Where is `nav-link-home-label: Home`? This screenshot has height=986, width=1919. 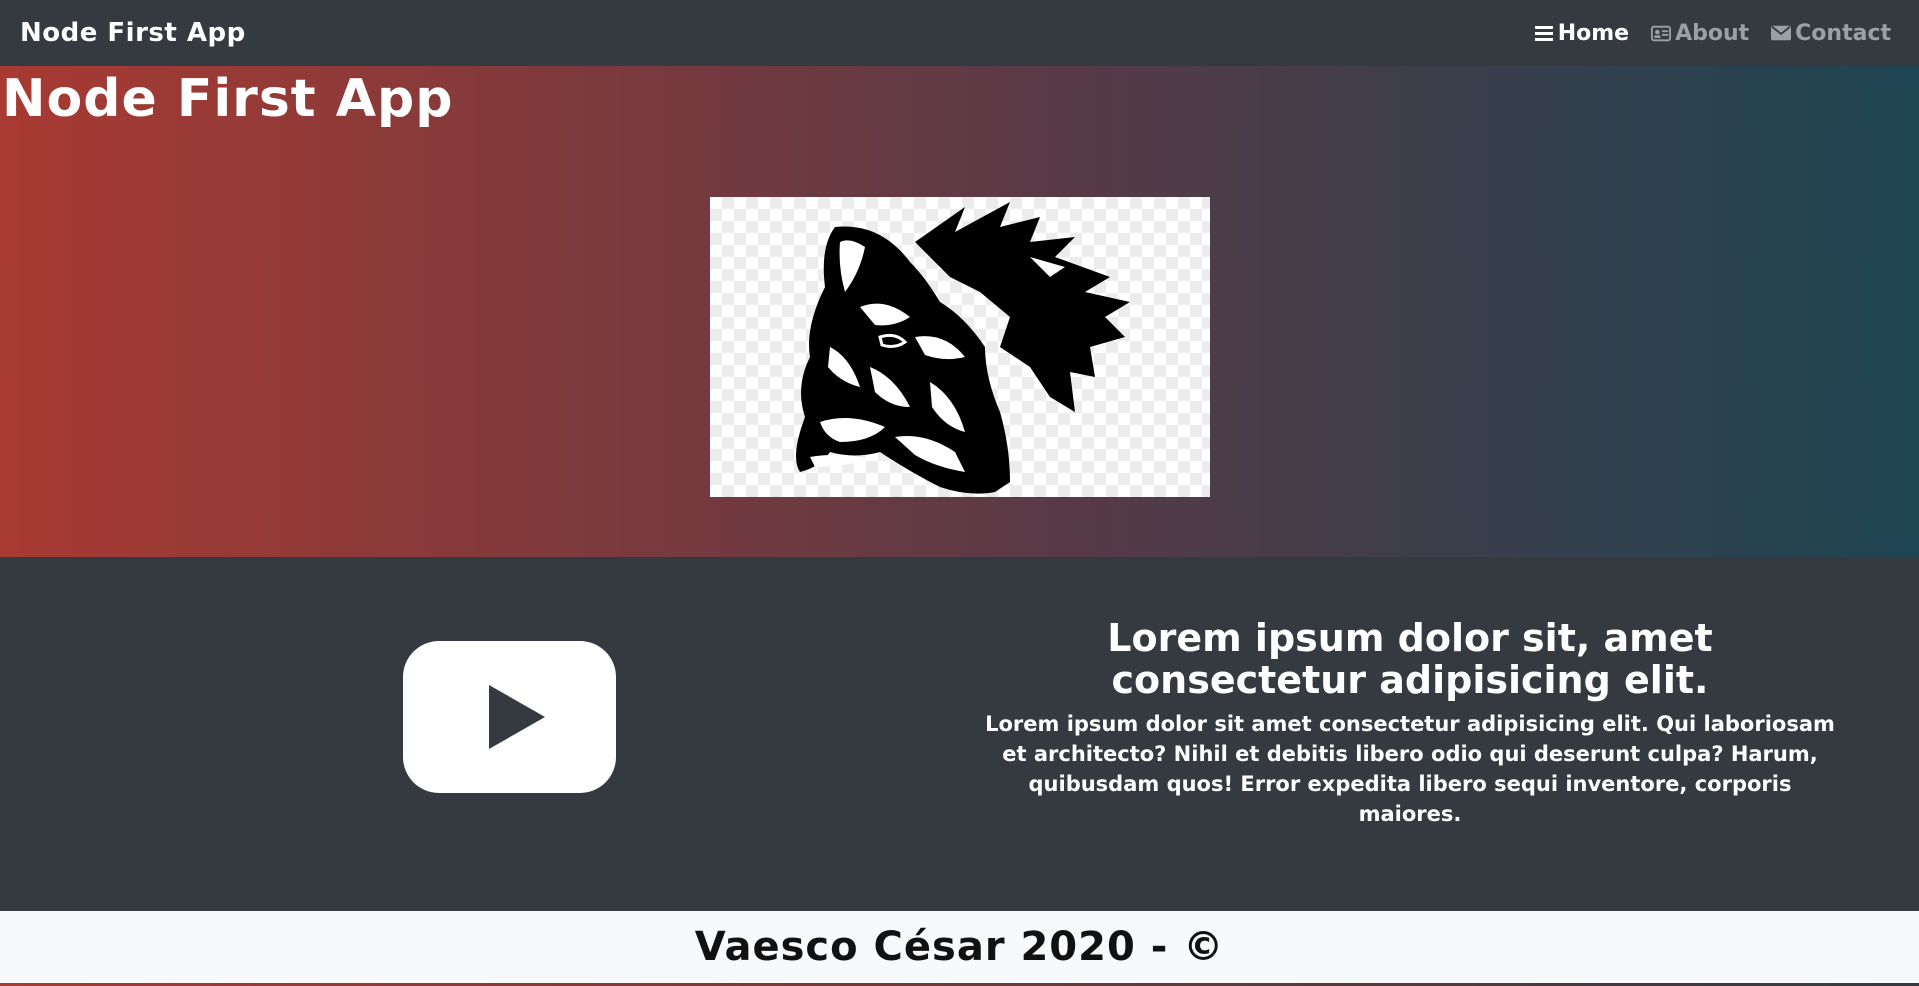
nav-link-home-label: Home is located at coordinates (1593, 33).